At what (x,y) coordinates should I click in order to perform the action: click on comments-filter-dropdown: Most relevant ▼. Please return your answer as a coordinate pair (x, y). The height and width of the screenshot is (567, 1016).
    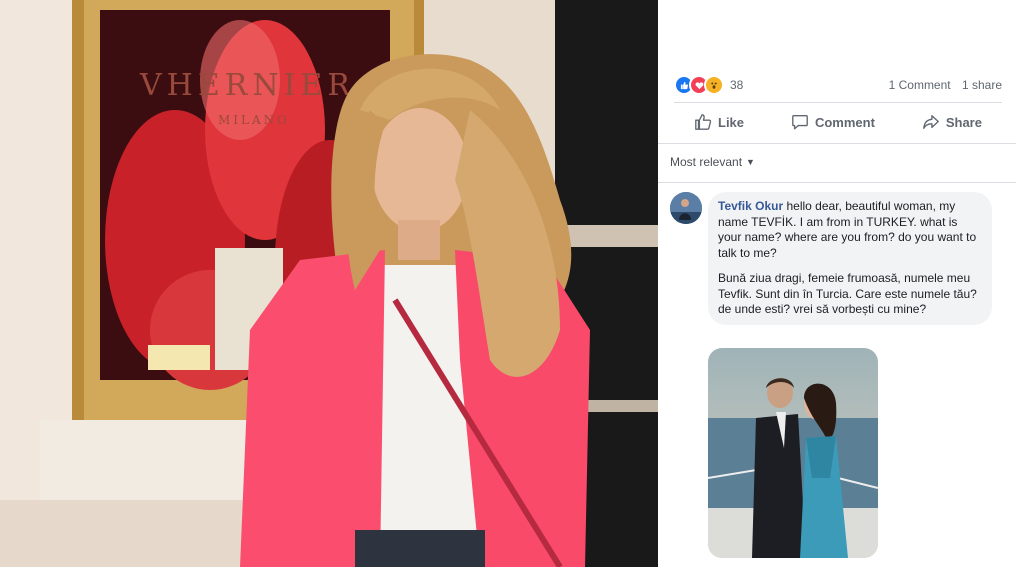
    Looking at the image, I should click on (712, 162).